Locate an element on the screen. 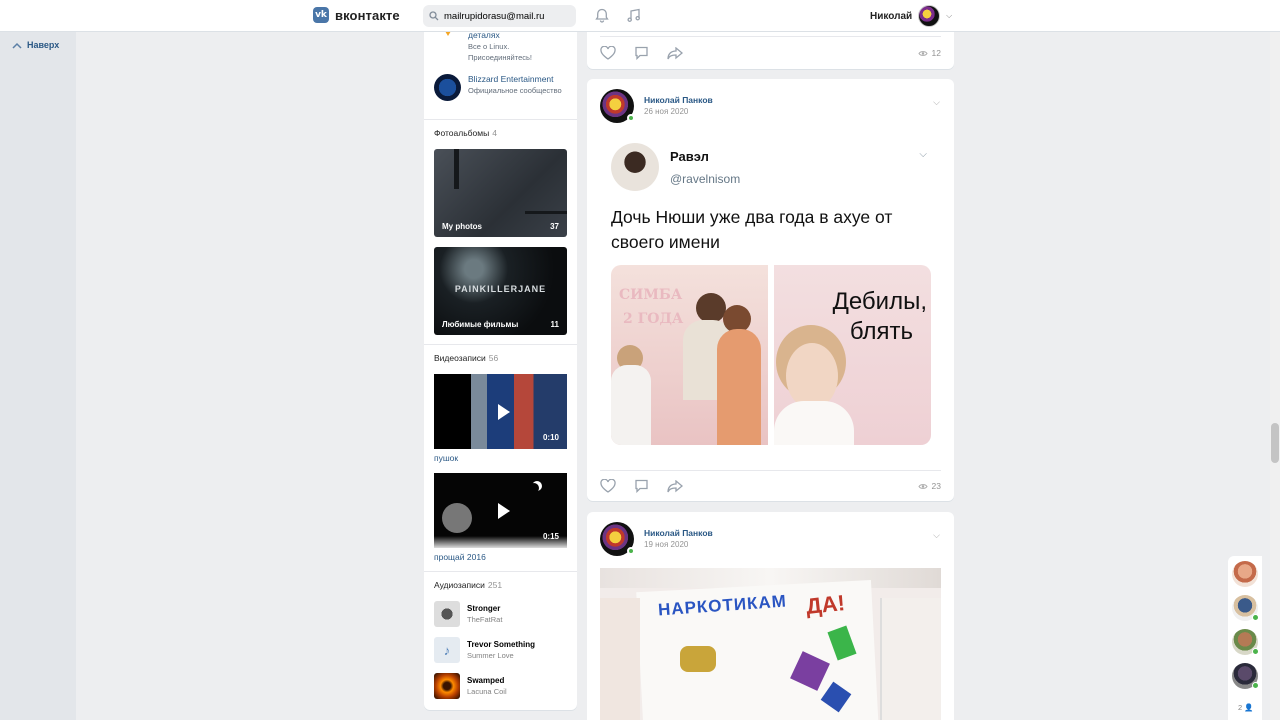 This screenshot has width=1280, height=720. music-note-icon: ♪ is located at coordinates (447, 650).